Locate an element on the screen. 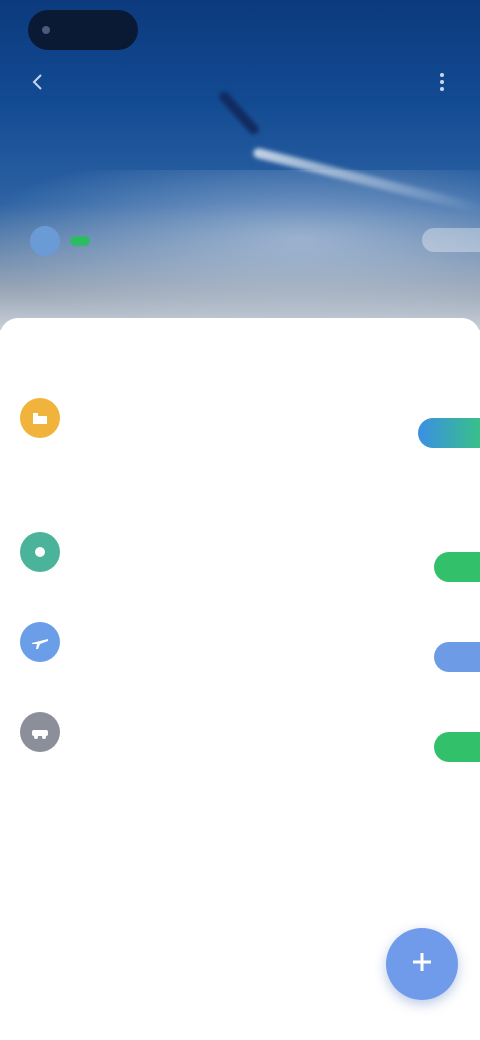  trip-status is located at coordinates (60, 241).